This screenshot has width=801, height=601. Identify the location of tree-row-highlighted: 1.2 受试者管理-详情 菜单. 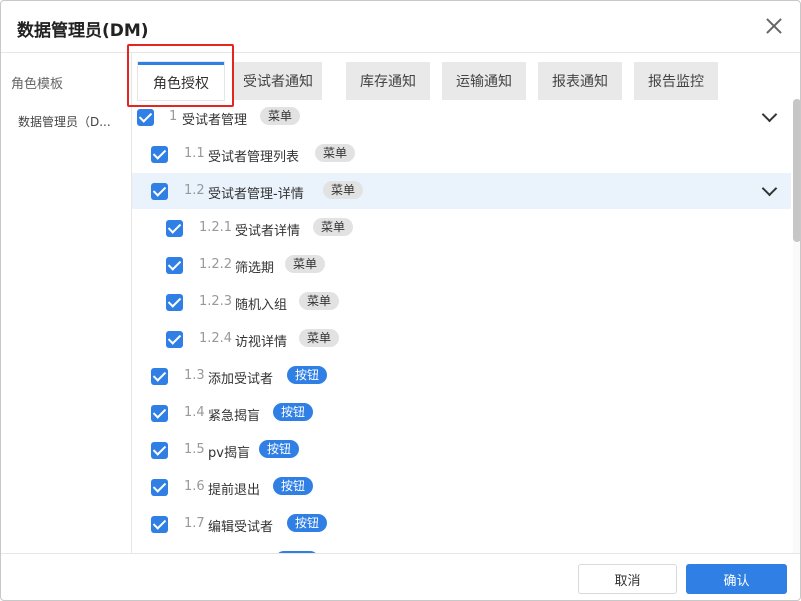
(461, 191).